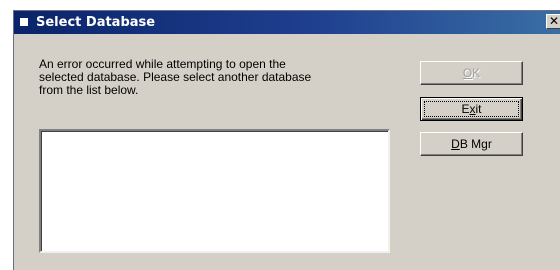 This screenshot has width=560, height=270. I want to click on close-button: ✕, so click(553, 21).